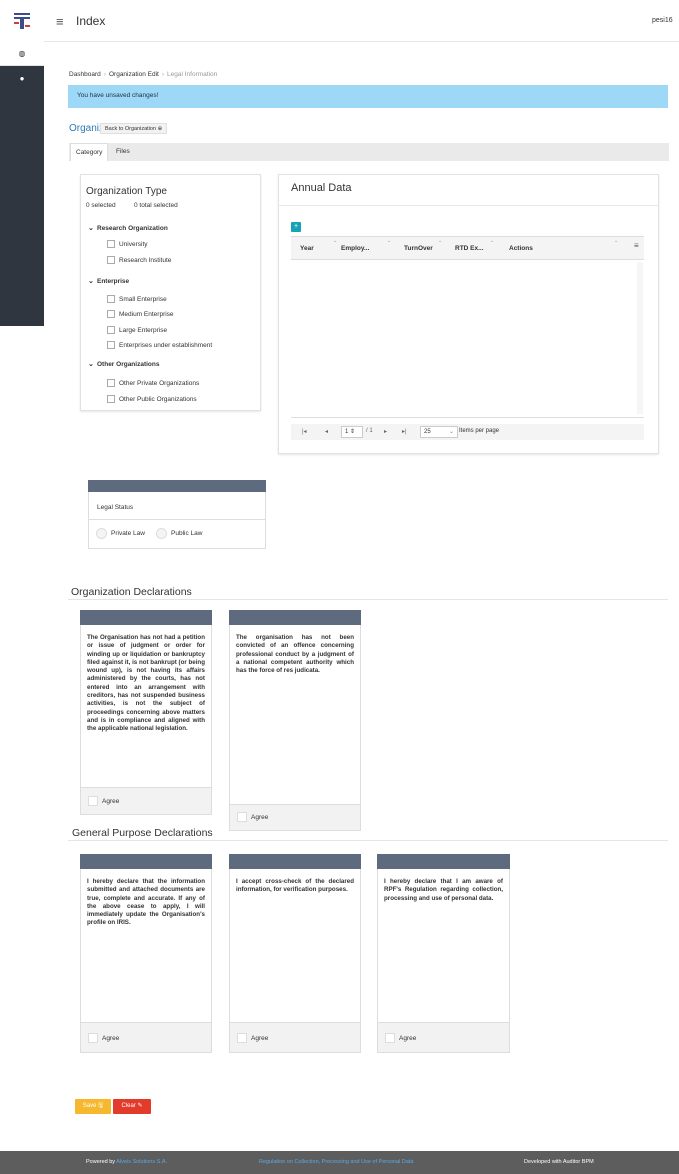  What do you see at coordinates (662, 20) in the screenshot?
I see `user-name: pesi16` at bounding box center [662, 20].